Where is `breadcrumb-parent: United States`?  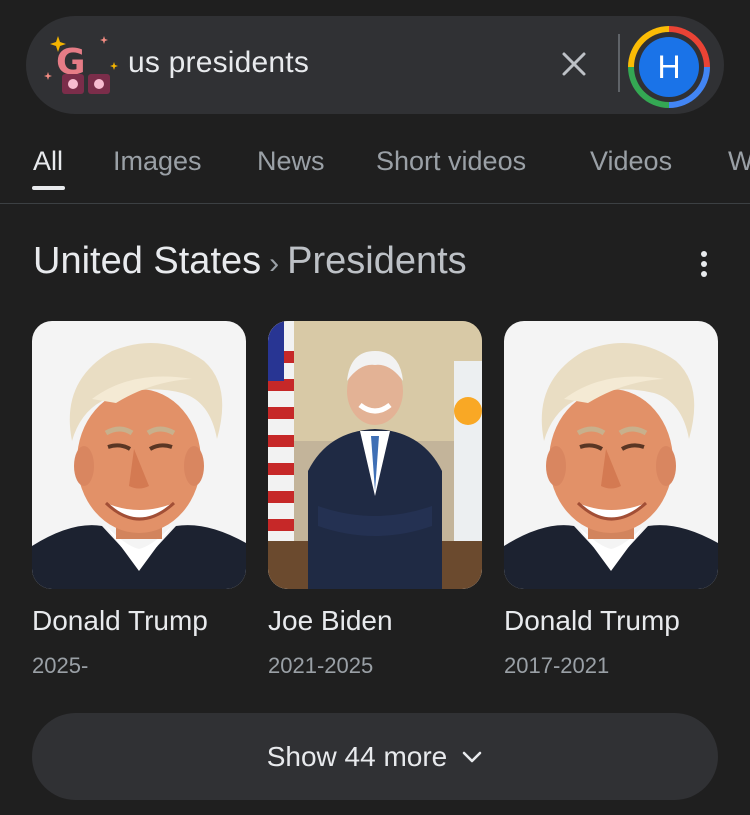
breadcrumb-parent: United States is located at coordinates (147, 261).